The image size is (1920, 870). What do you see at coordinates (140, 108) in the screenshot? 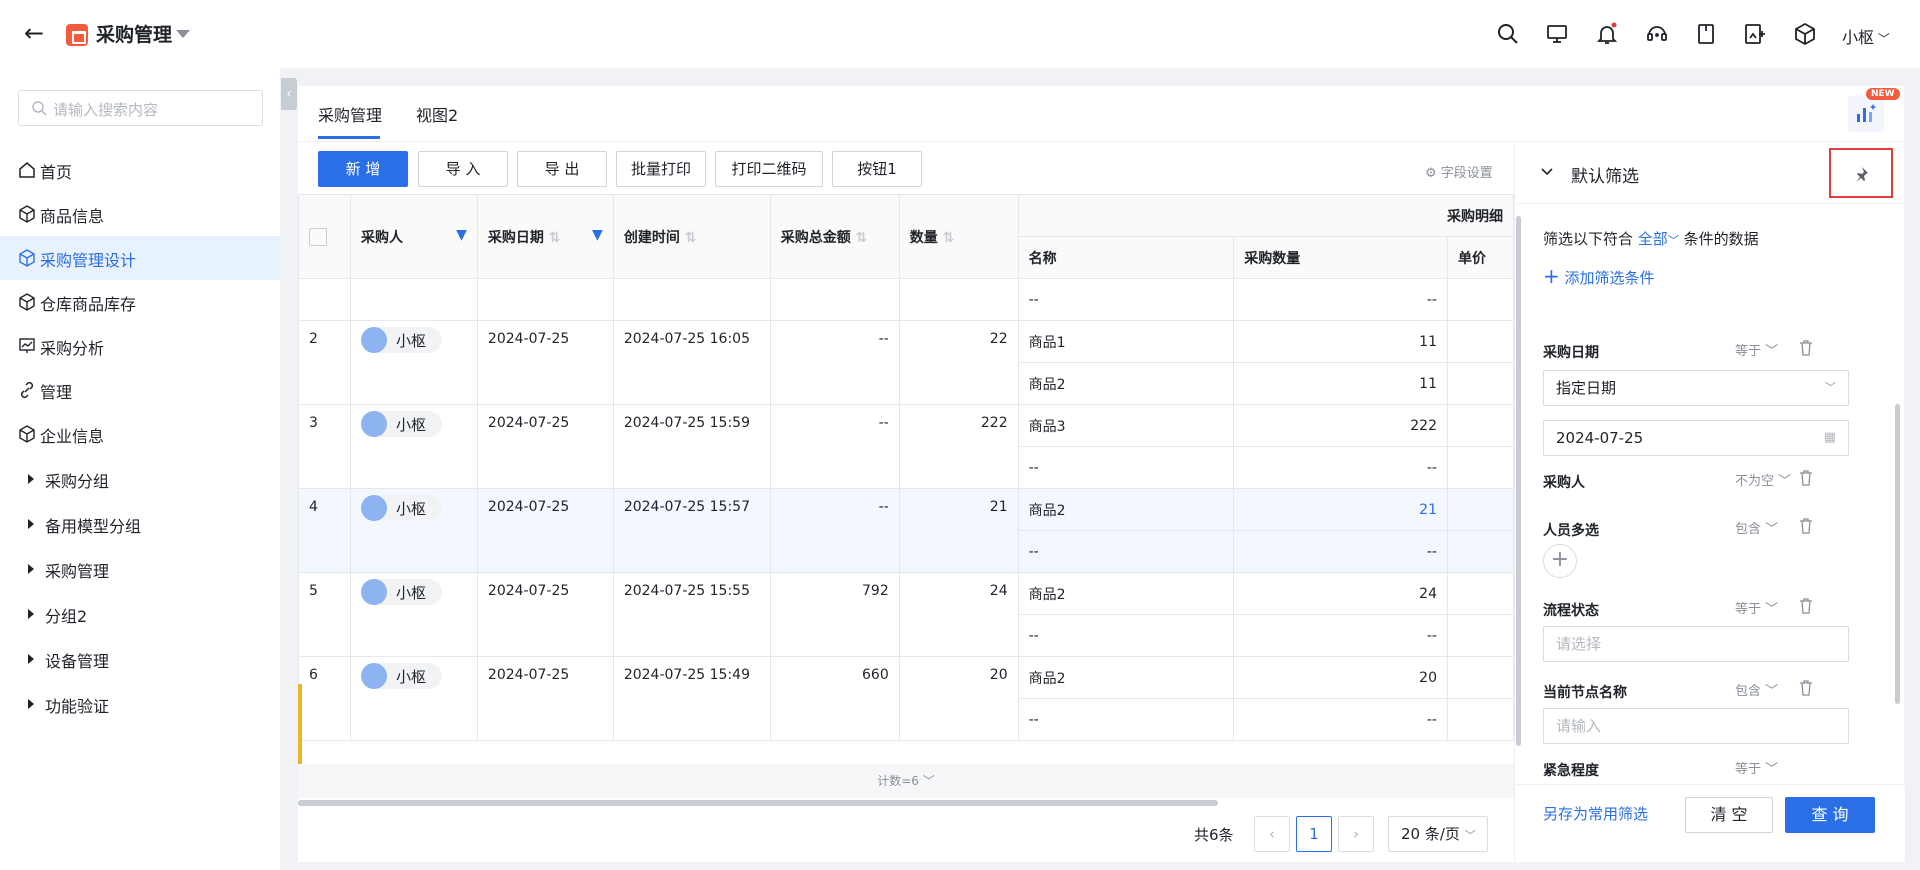
I see `sidebar-search-input: 请输入搜索内容` at bounding box center [140, 108].